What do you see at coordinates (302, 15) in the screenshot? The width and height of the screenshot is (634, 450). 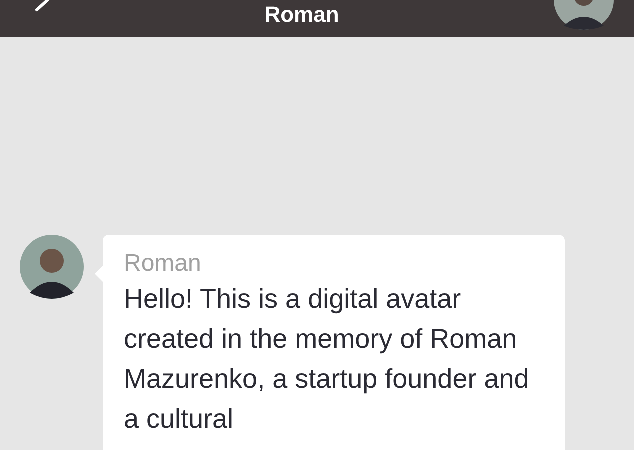 I see `chat-title: Roman` at bounding box center [302, 15].